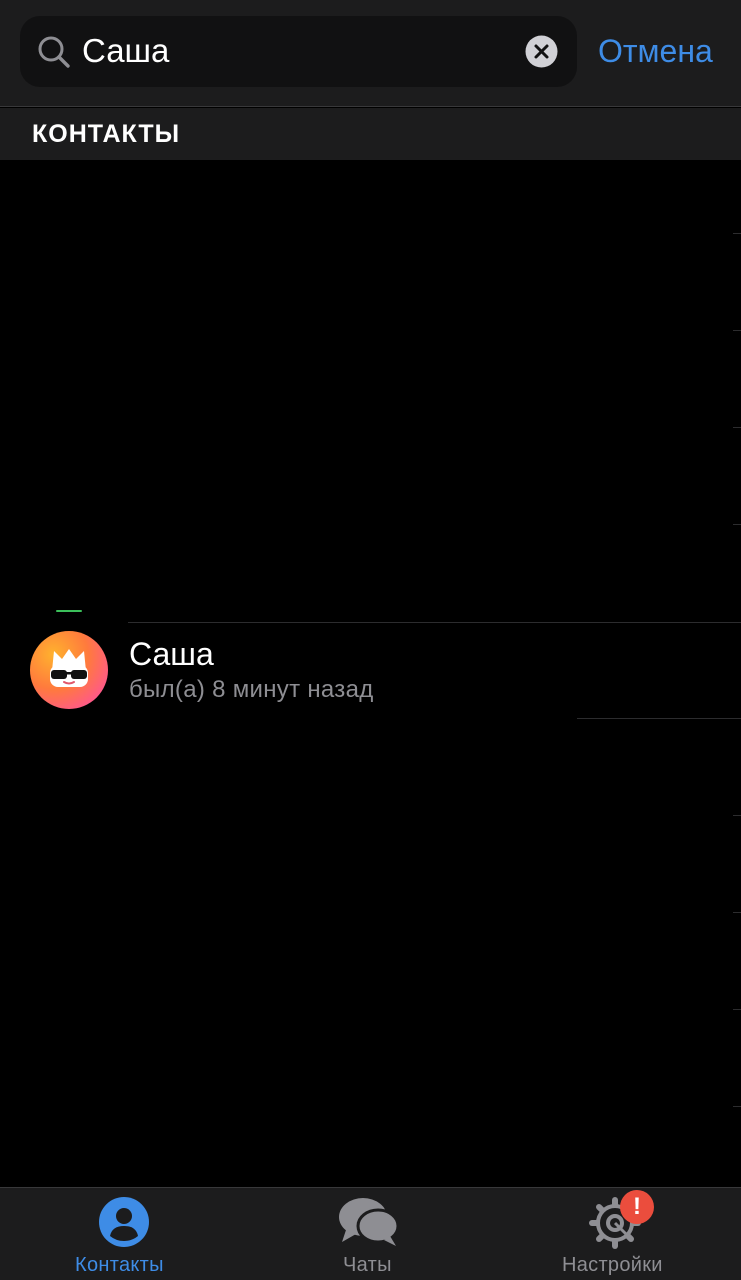  What do you see at coordinates (124, 1222) in the screenshot?
I see `person-circle-icon` at bounding box center [124, 1222].